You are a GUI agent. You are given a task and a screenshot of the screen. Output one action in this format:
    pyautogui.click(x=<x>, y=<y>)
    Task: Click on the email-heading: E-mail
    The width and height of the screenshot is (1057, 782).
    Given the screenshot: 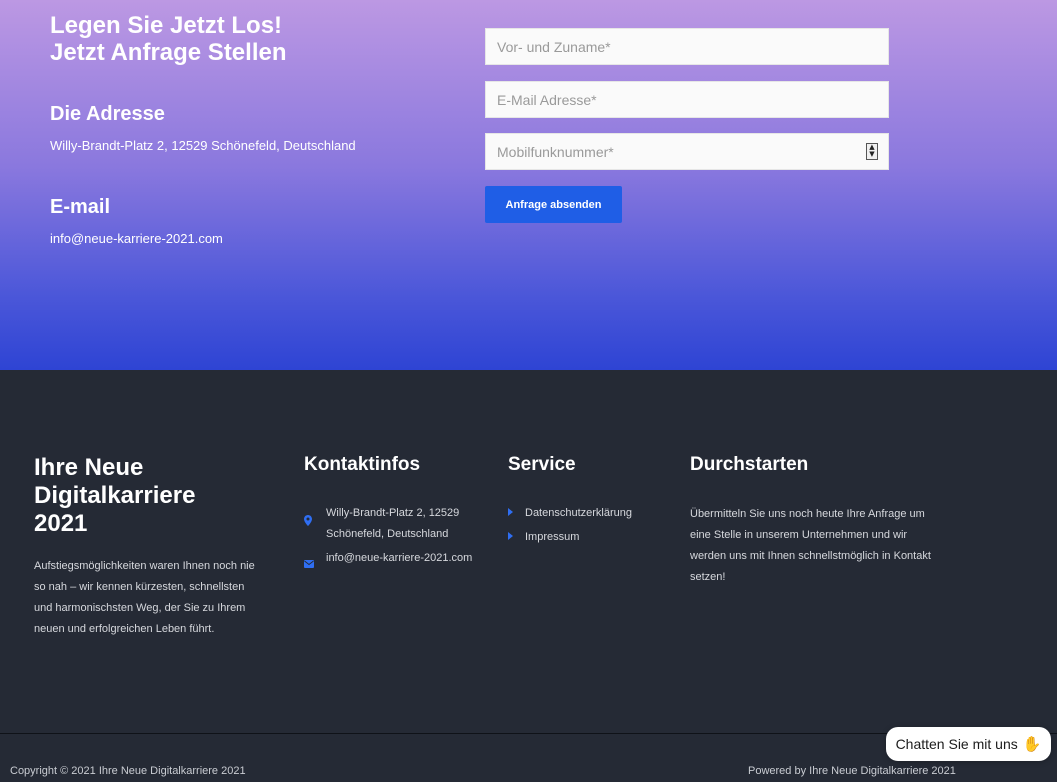 What is the action you would take?
    pyautogui.click(x=80, y=207)
    